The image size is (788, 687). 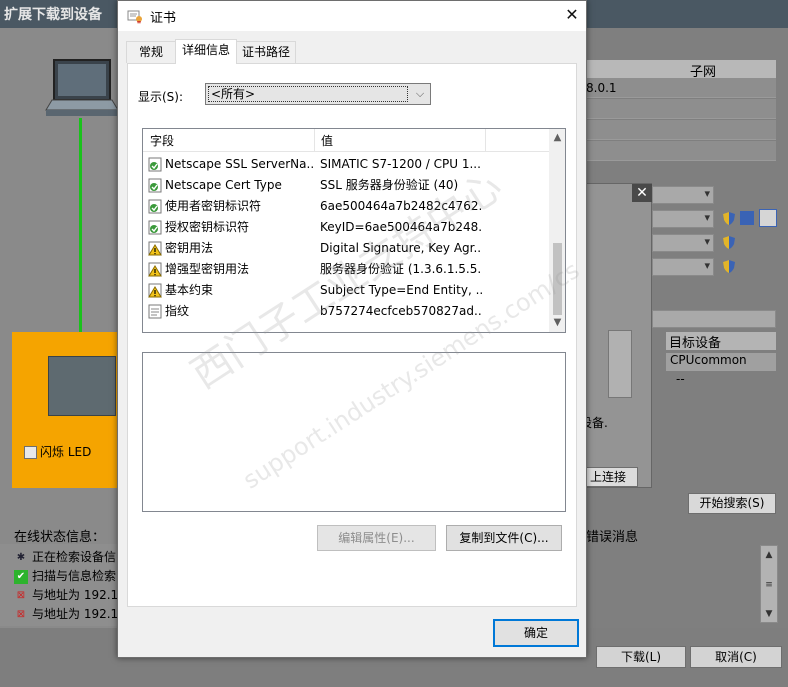 What do you see at coordinates (620, 364) in the screenshot?
I see `interface-list` at bounding box center [620, 364].